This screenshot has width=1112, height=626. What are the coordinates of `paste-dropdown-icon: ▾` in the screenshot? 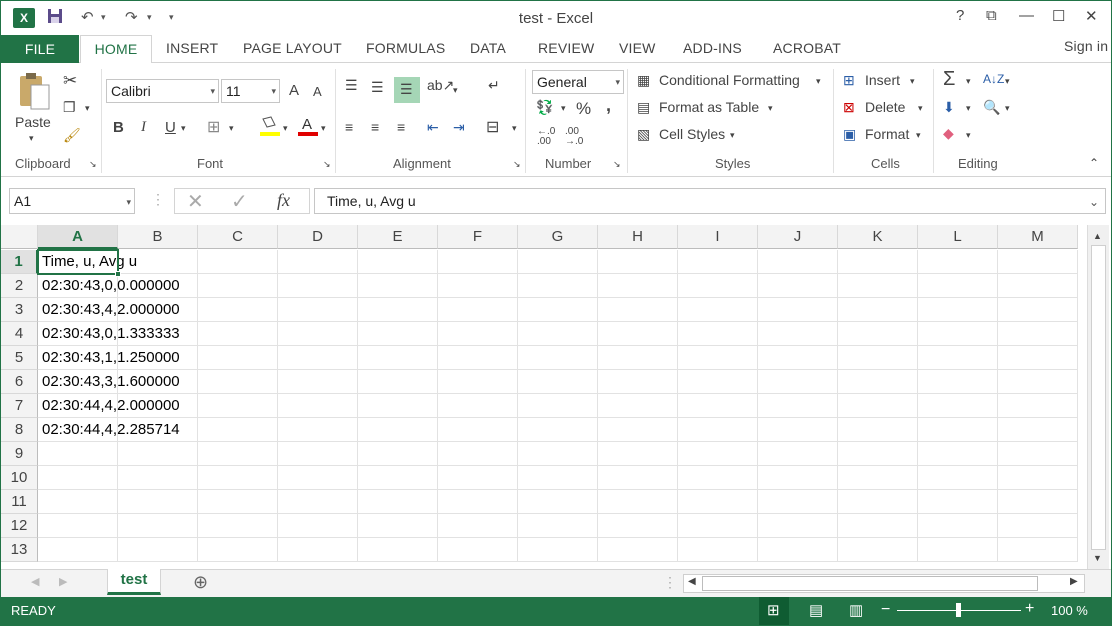 It's located at (31, 138).